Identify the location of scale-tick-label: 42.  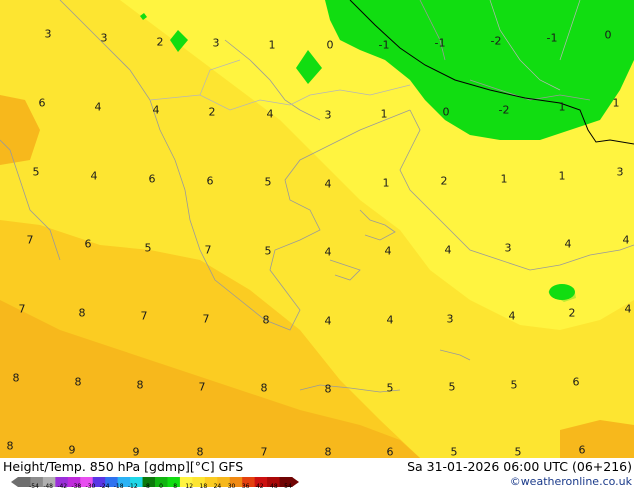
(259, 486).